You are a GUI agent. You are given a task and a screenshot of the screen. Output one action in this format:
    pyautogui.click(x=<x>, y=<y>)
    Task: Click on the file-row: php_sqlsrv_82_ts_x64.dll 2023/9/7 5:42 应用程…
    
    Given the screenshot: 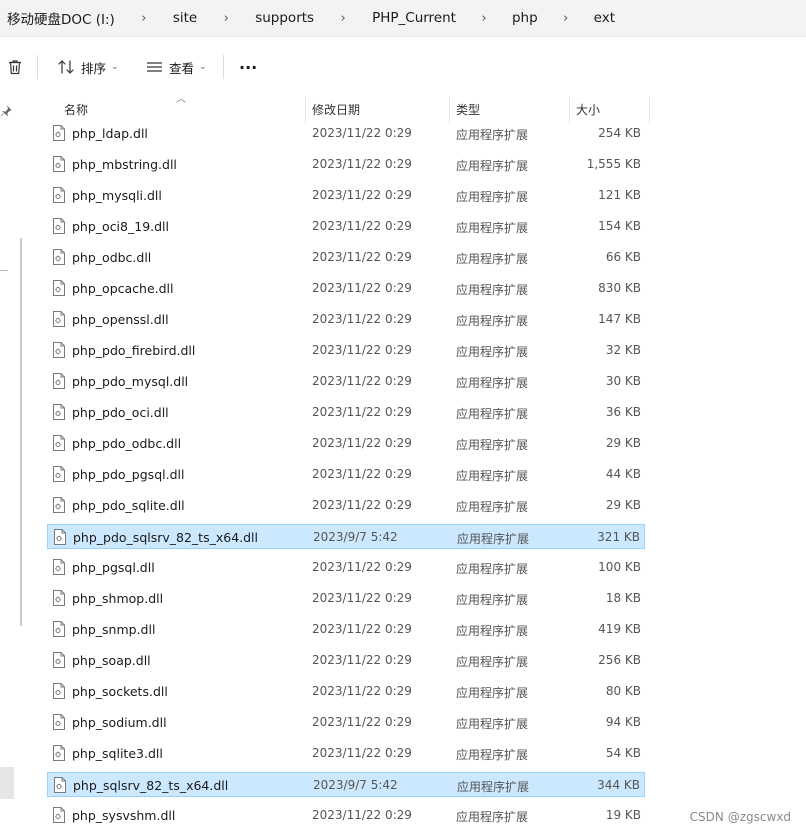 What is the action you would take?
    pyautogui.click(x=346, y=784)
    